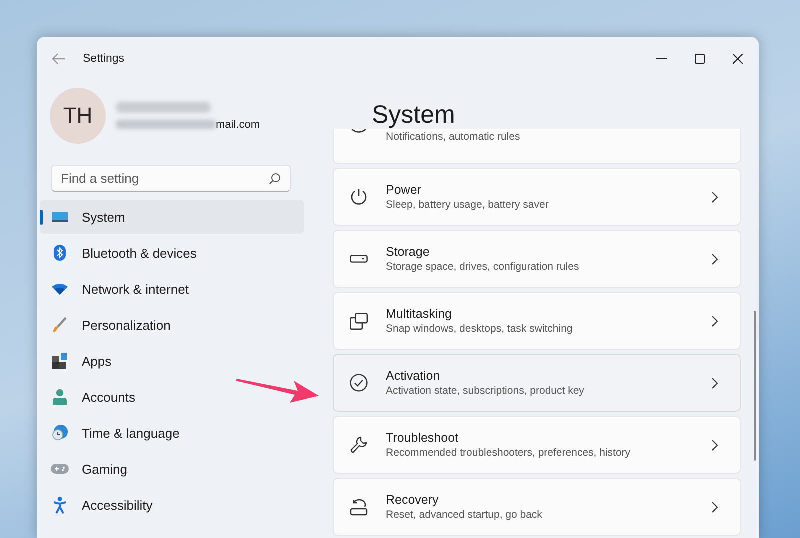 This screenshot has width=800, height=538. Describe the element at coordinates (486, 391) in the screenshot. I see `card-subtitle: Activation state, subscriptions, product key` at that location.